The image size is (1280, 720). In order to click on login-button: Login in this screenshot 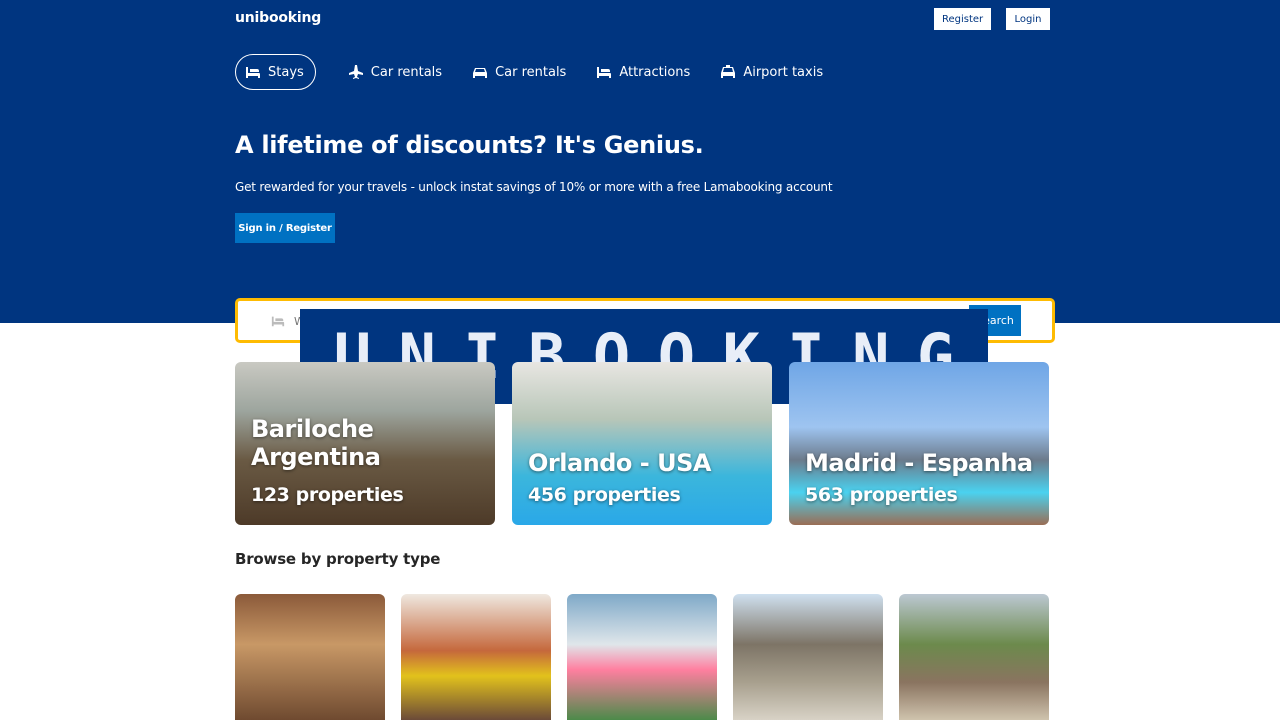, I will do `click(1028, 19)`.